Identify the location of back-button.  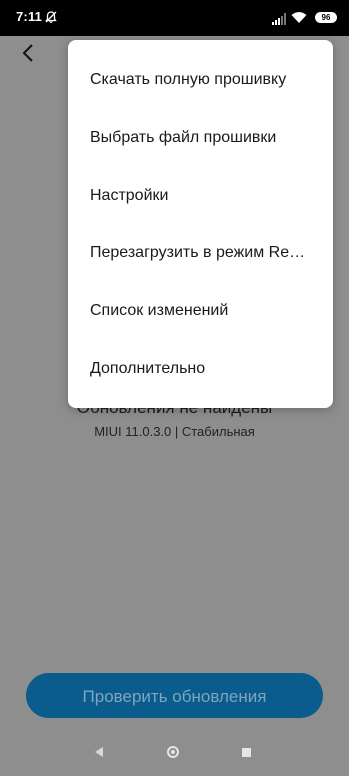
(29, 53).